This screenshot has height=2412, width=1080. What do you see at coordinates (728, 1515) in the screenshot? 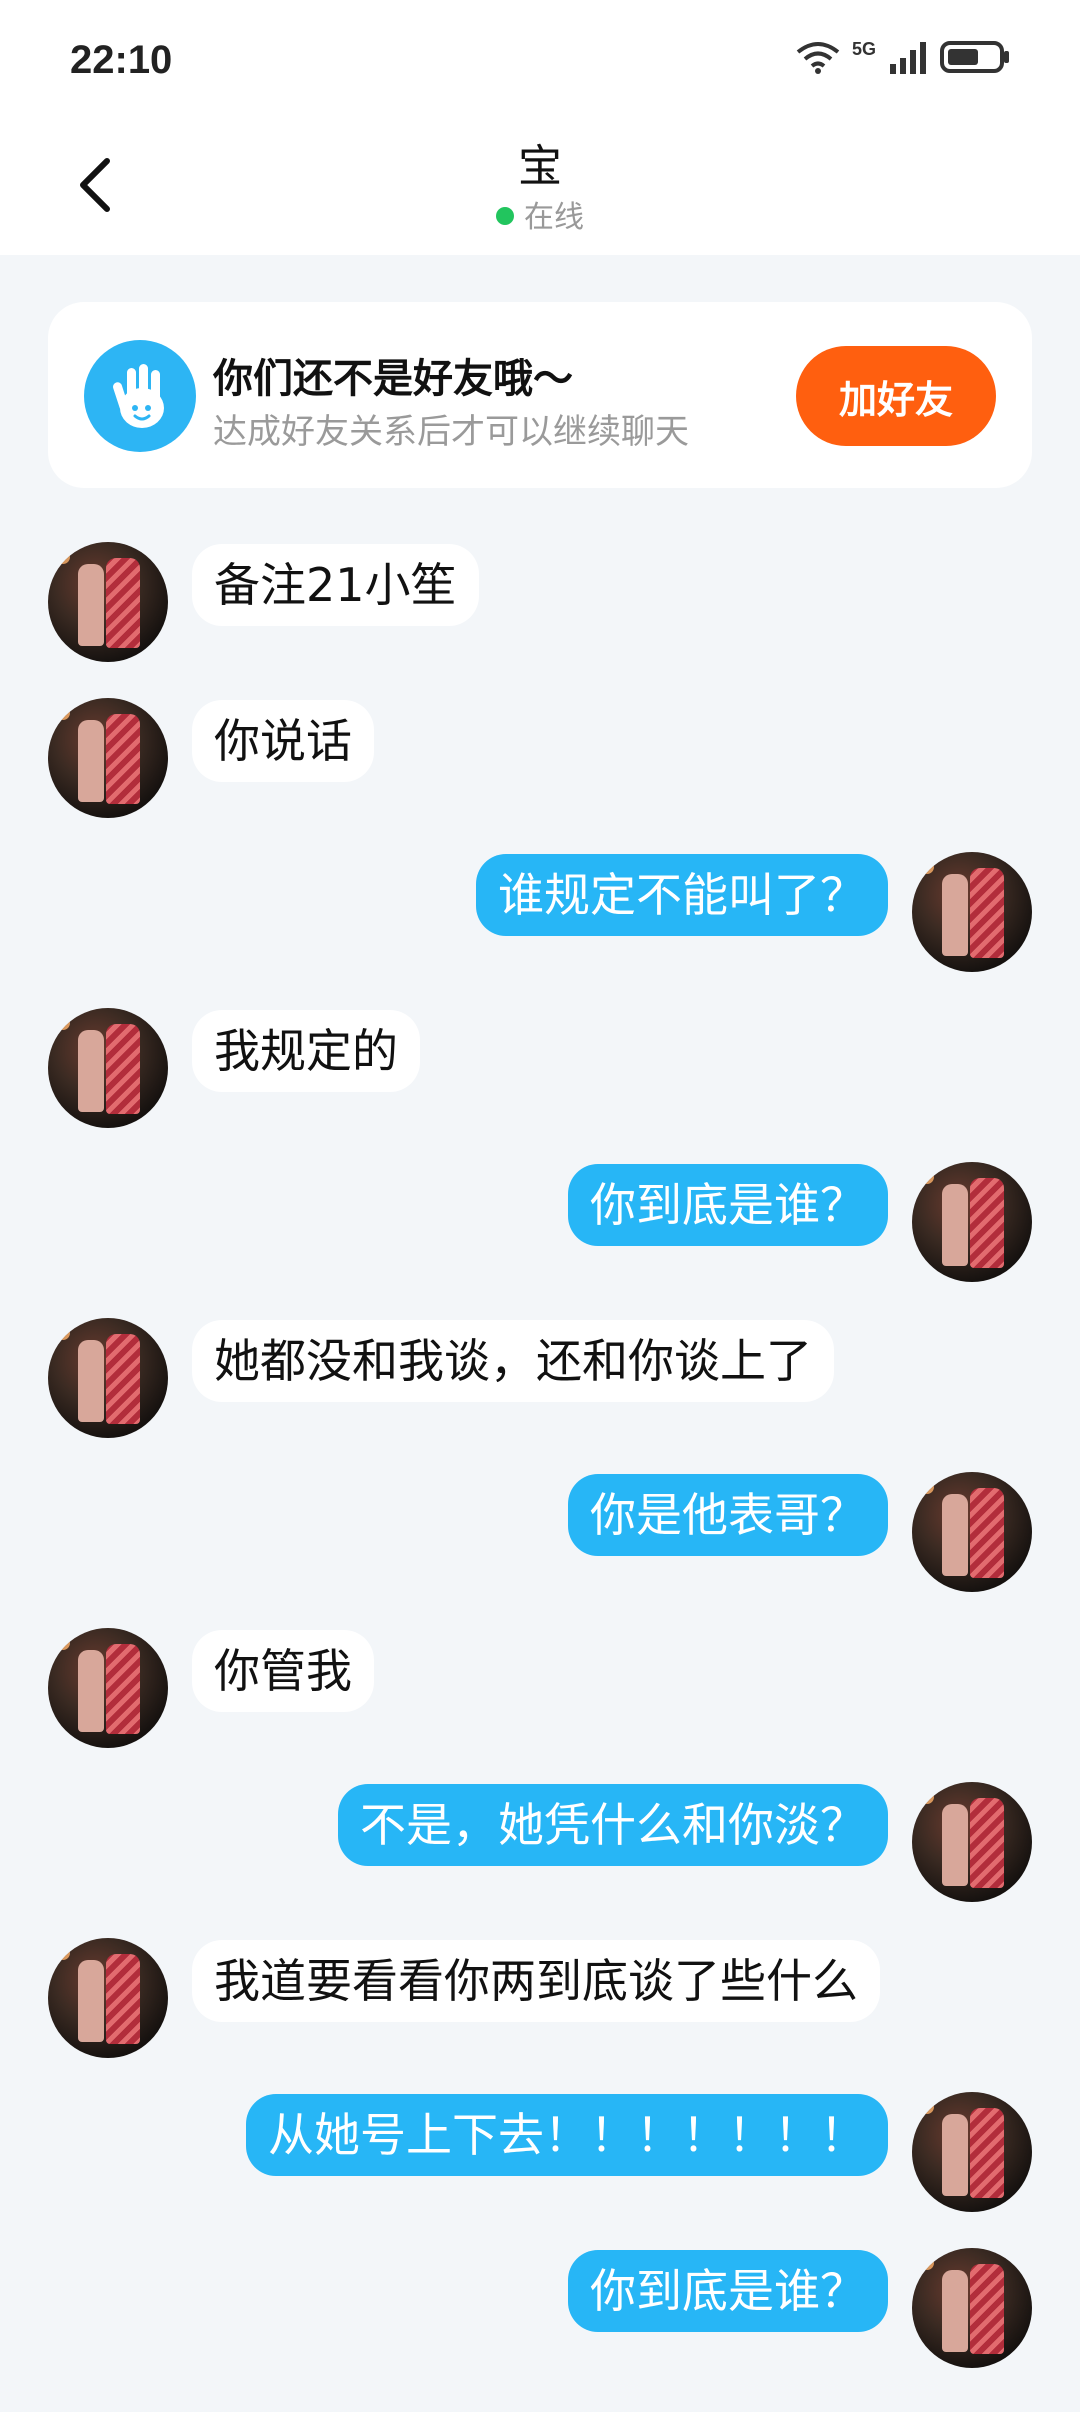
I see `outgoing-message-bubble: 你是他表哥？` at bounding box center [728, 1515].